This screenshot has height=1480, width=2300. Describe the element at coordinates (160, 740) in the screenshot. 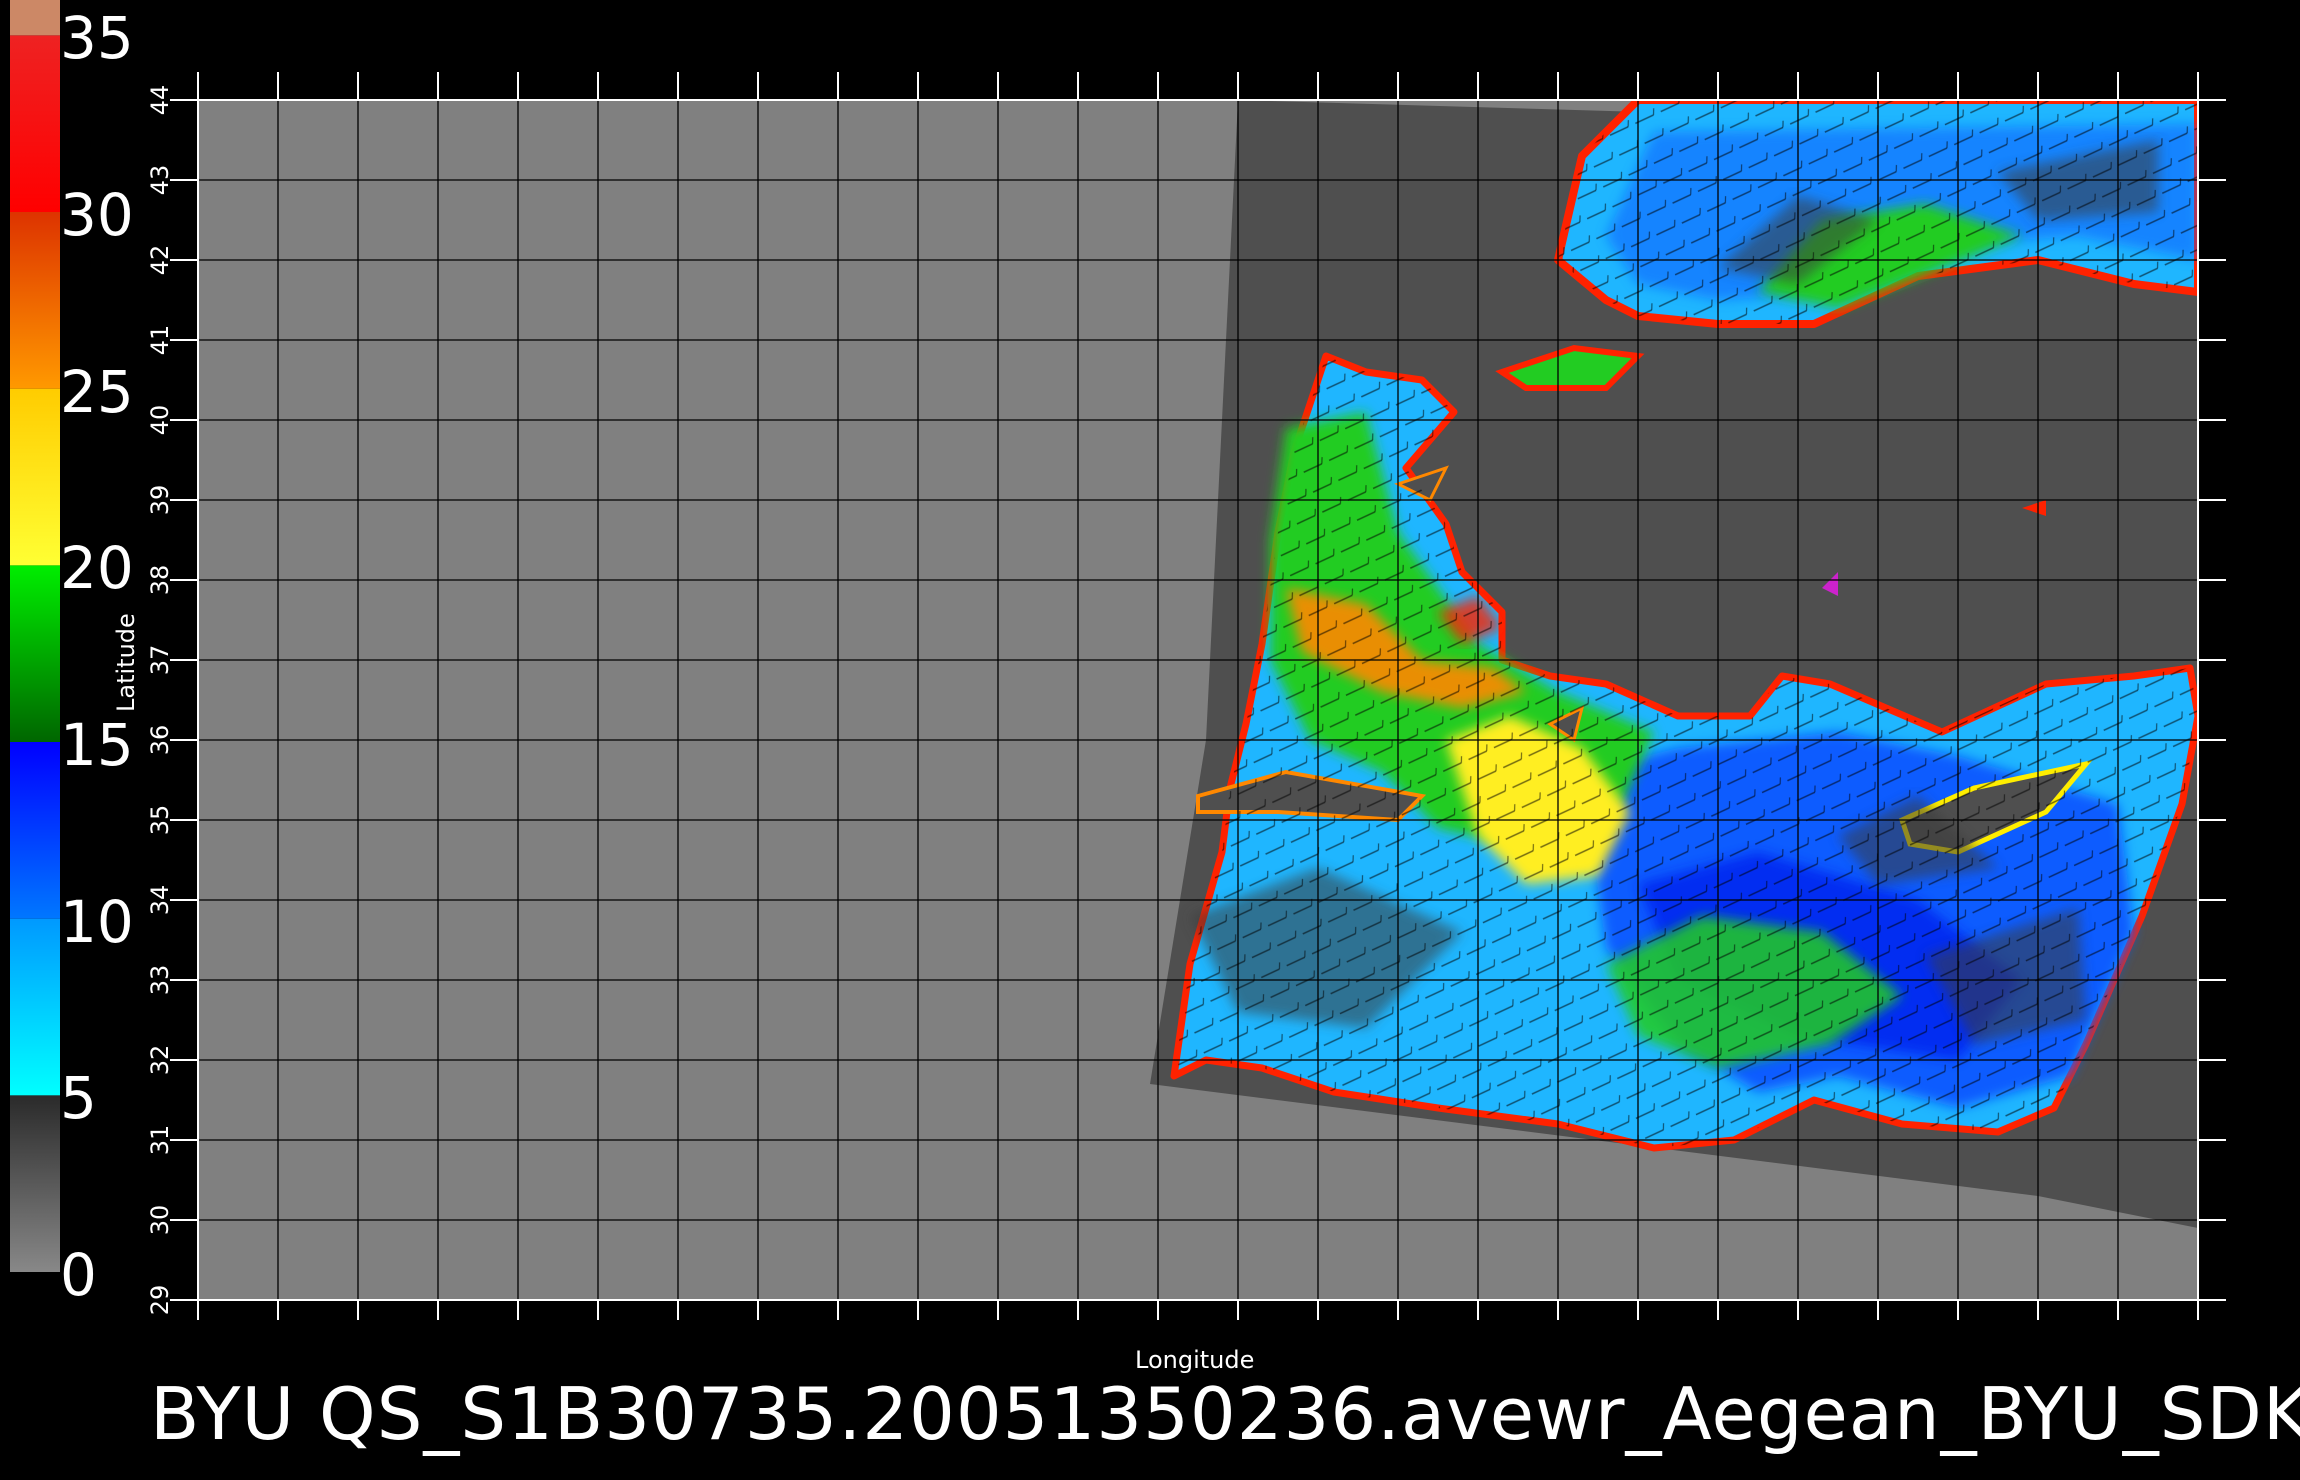

I see `y-tick-label-36: 36` at that location.